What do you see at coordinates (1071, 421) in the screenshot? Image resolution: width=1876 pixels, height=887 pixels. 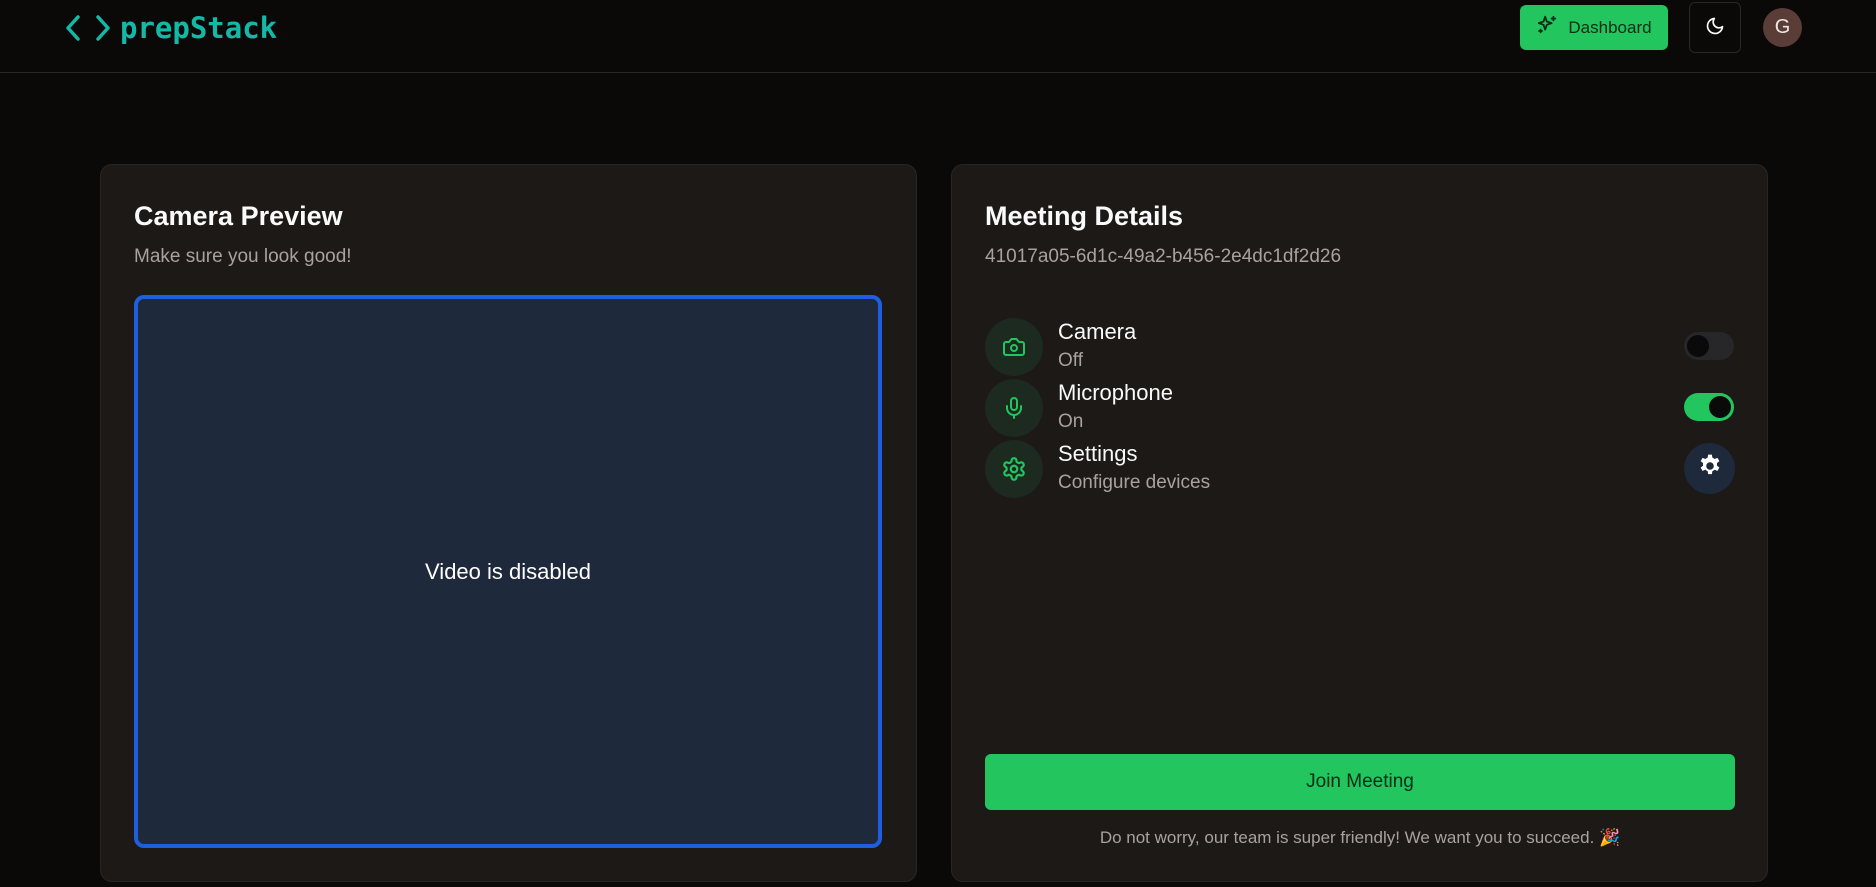 I see `microphone-status: On` at bounding box center [1071, 421].